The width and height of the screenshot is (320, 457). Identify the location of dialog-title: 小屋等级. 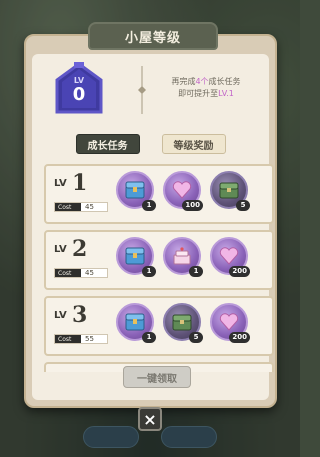
(153, 36).